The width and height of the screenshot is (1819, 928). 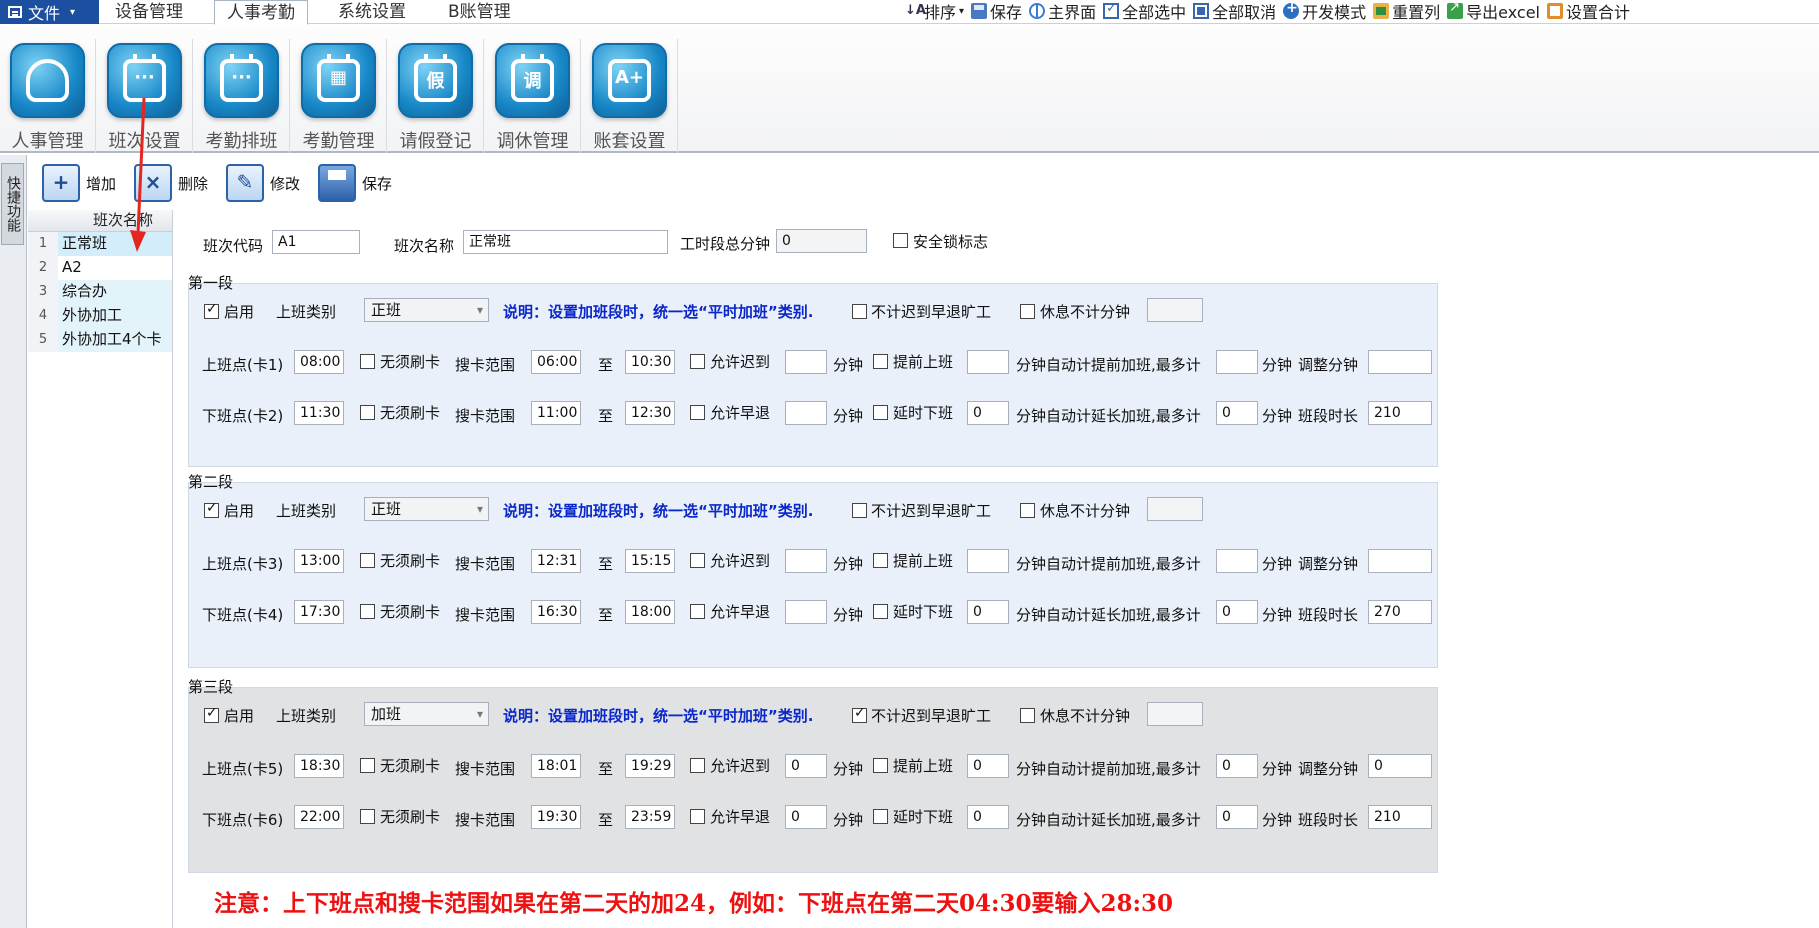 What do you see at coordinates (821, 241) in the screenshot?
I see `total-minutes-field: 0` at bounding box center [821, 241].